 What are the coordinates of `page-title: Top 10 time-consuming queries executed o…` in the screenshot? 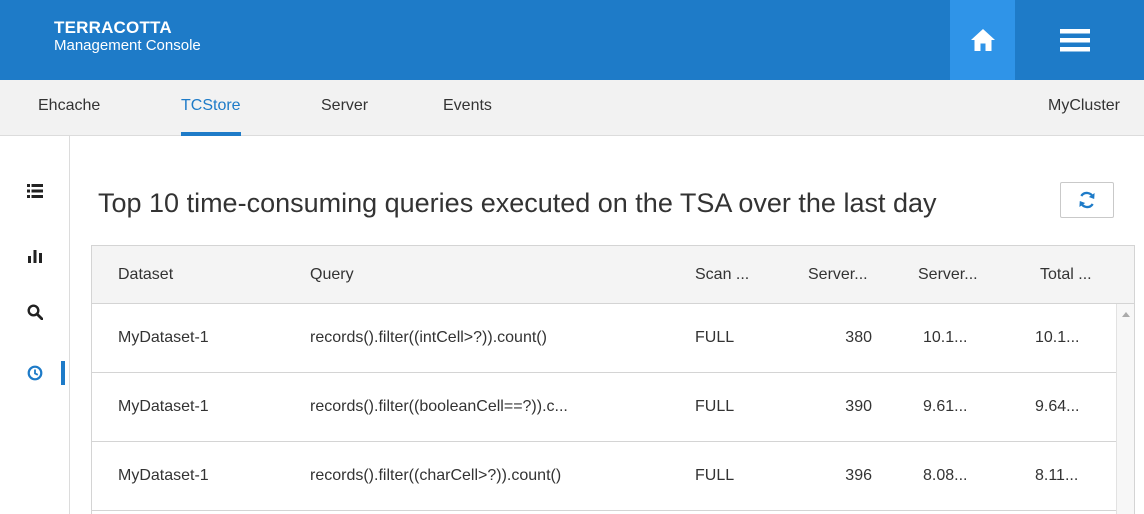 It's located at (517, 203).